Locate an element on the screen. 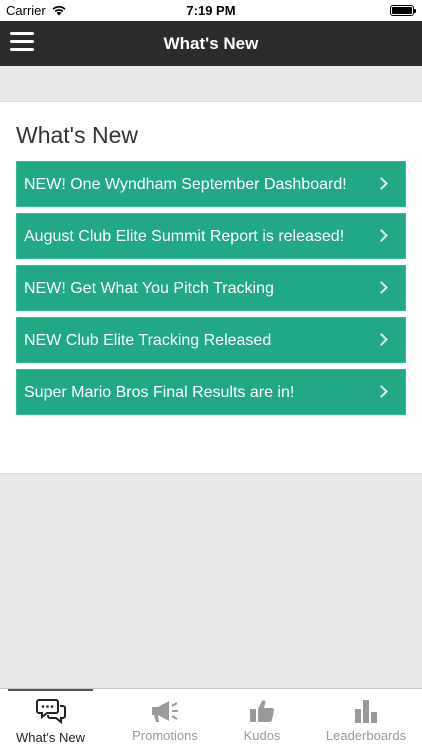 This screenshot has width=422, height=750. tab-leaderboards: Leaderboards is located at coordinates (366, 721).